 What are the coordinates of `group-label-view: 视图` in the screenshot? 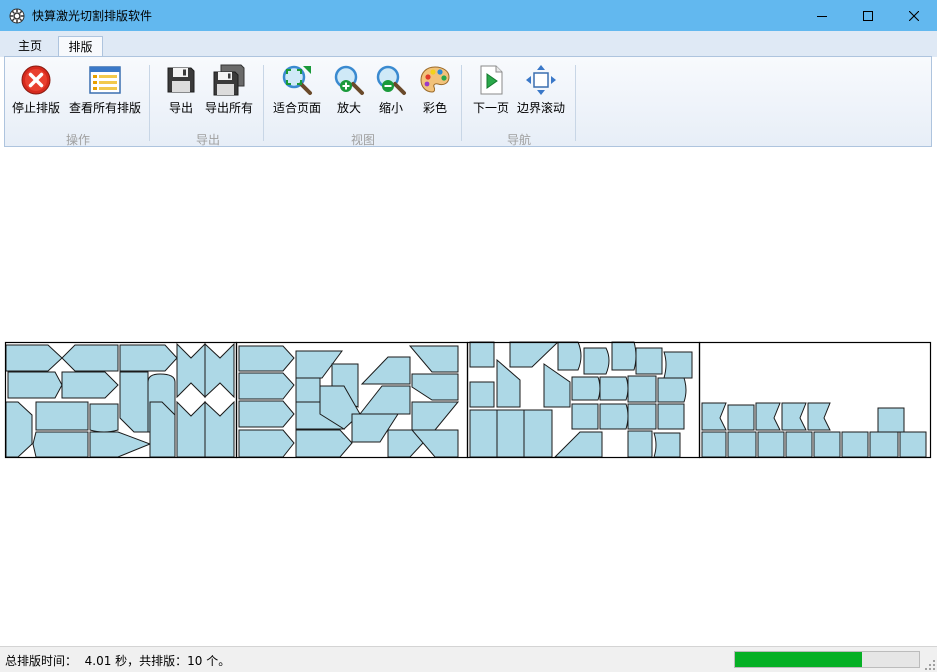 It's located at (362, 140).